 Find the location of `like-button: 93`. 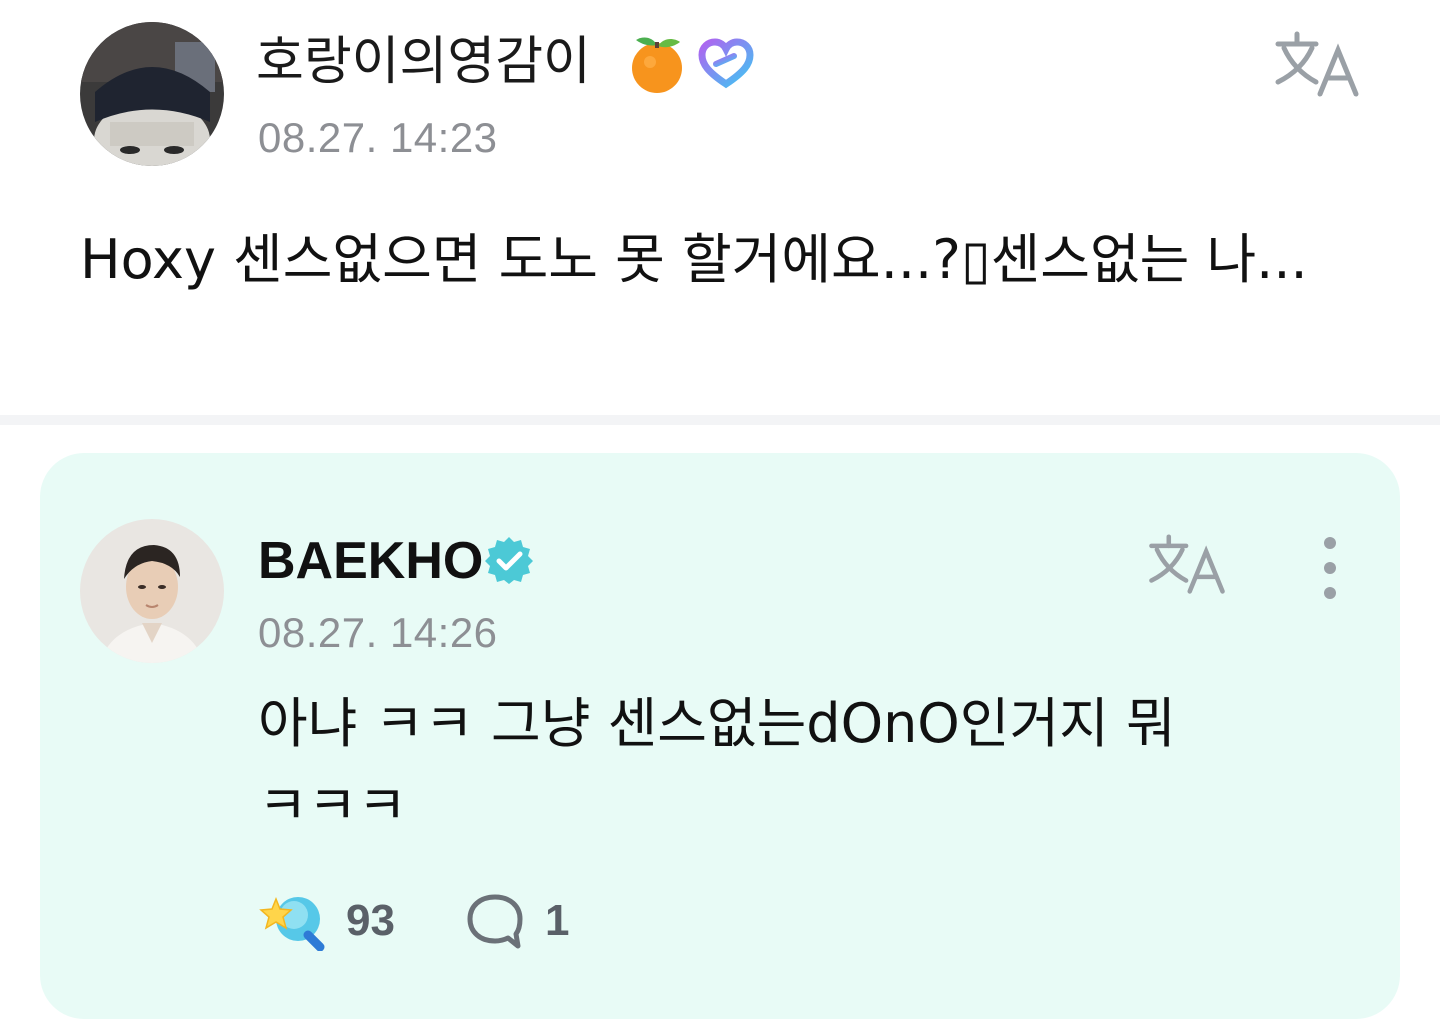

like-button: 93 is located at coordinates (326, 921).